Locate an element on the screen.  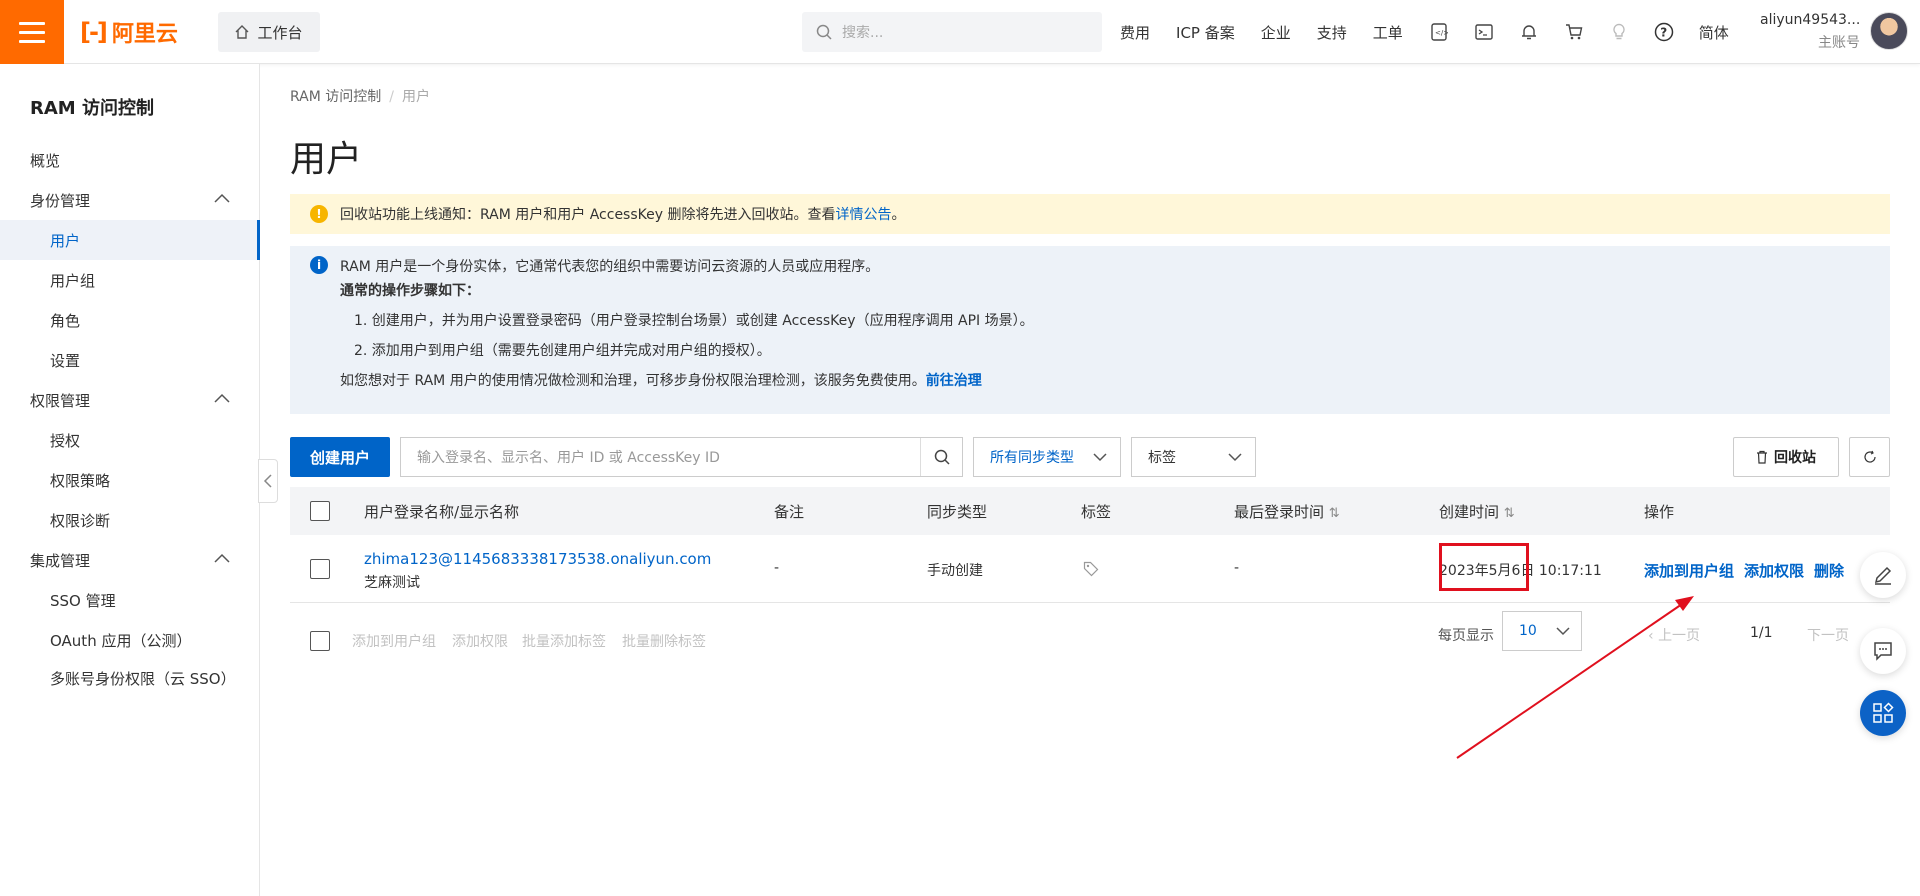
pencil-icon is located at coordinates (1883, 575).